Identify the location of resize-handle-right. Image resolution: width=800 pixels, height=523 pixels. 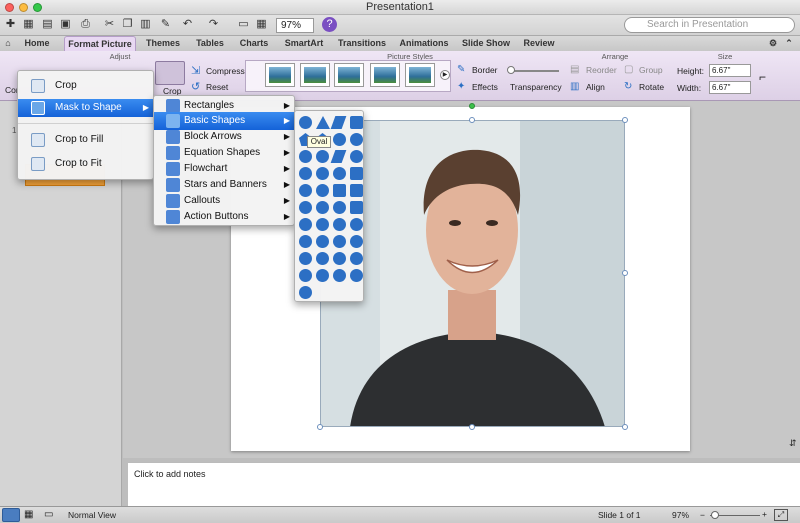
(625, 273).